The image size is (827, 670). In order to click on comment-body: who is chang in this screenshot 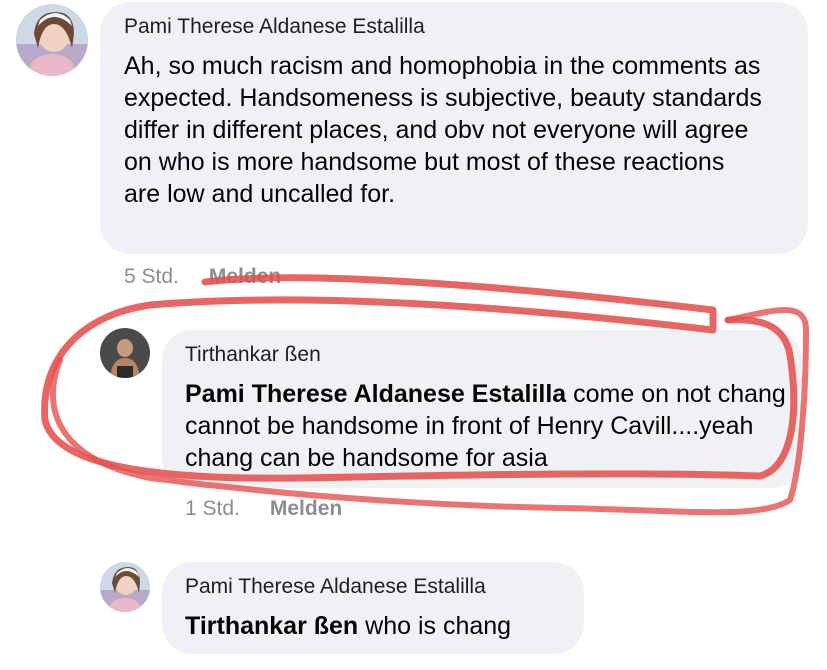, I will do `click(438, 626)`.